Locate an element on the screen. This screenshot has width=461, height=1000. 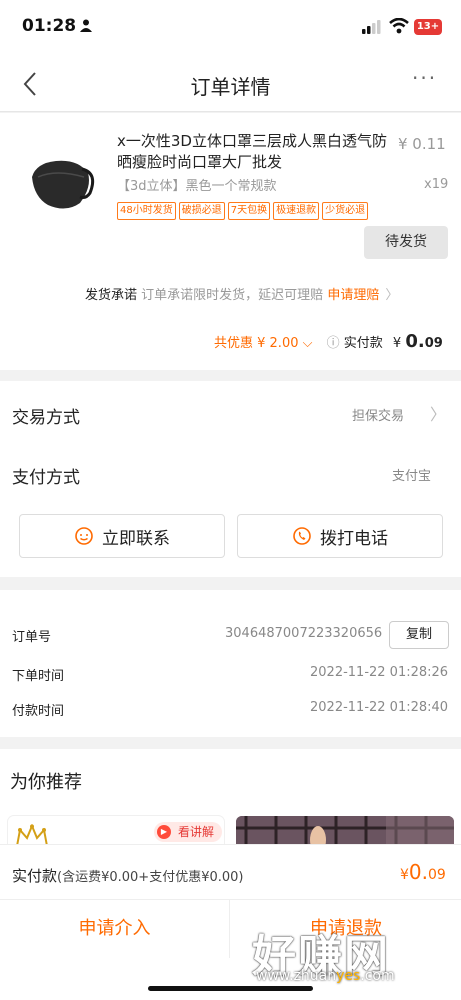
phone-icon is located at coordinates (302, 536).